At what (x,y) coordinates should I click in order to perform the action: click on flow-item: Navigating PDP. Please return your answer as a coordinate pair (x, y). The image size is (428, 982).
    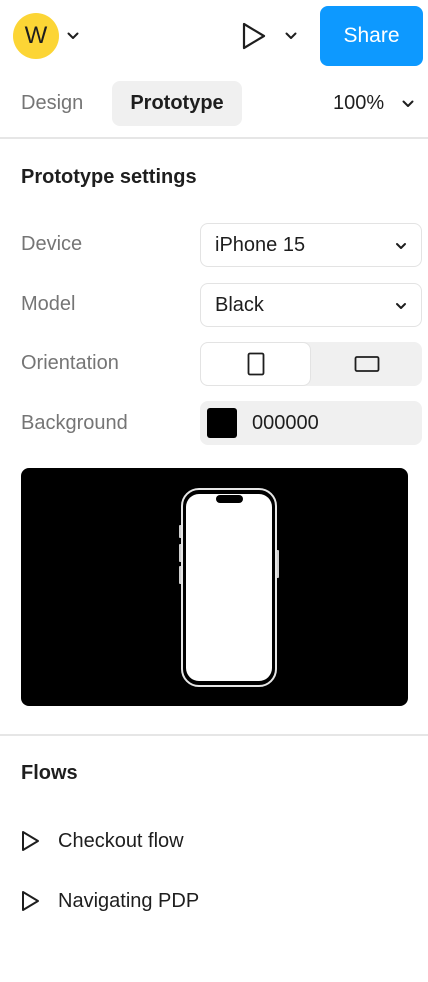
    Looking at the image, I should click on (109, 901).